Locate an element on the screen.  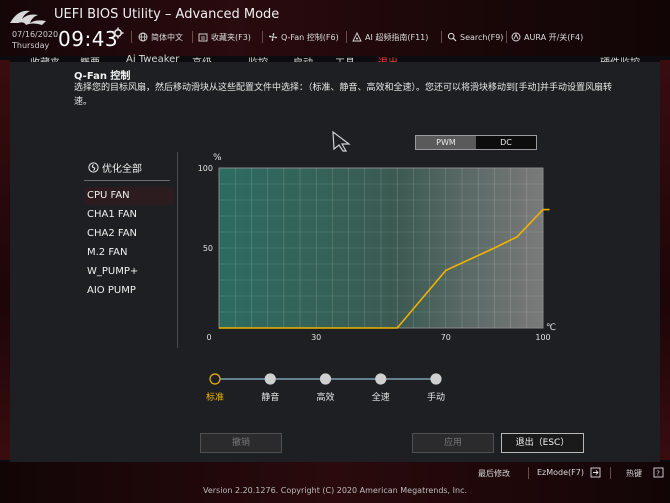
clock-display: 09:43 is located at coordinates (88, 39).